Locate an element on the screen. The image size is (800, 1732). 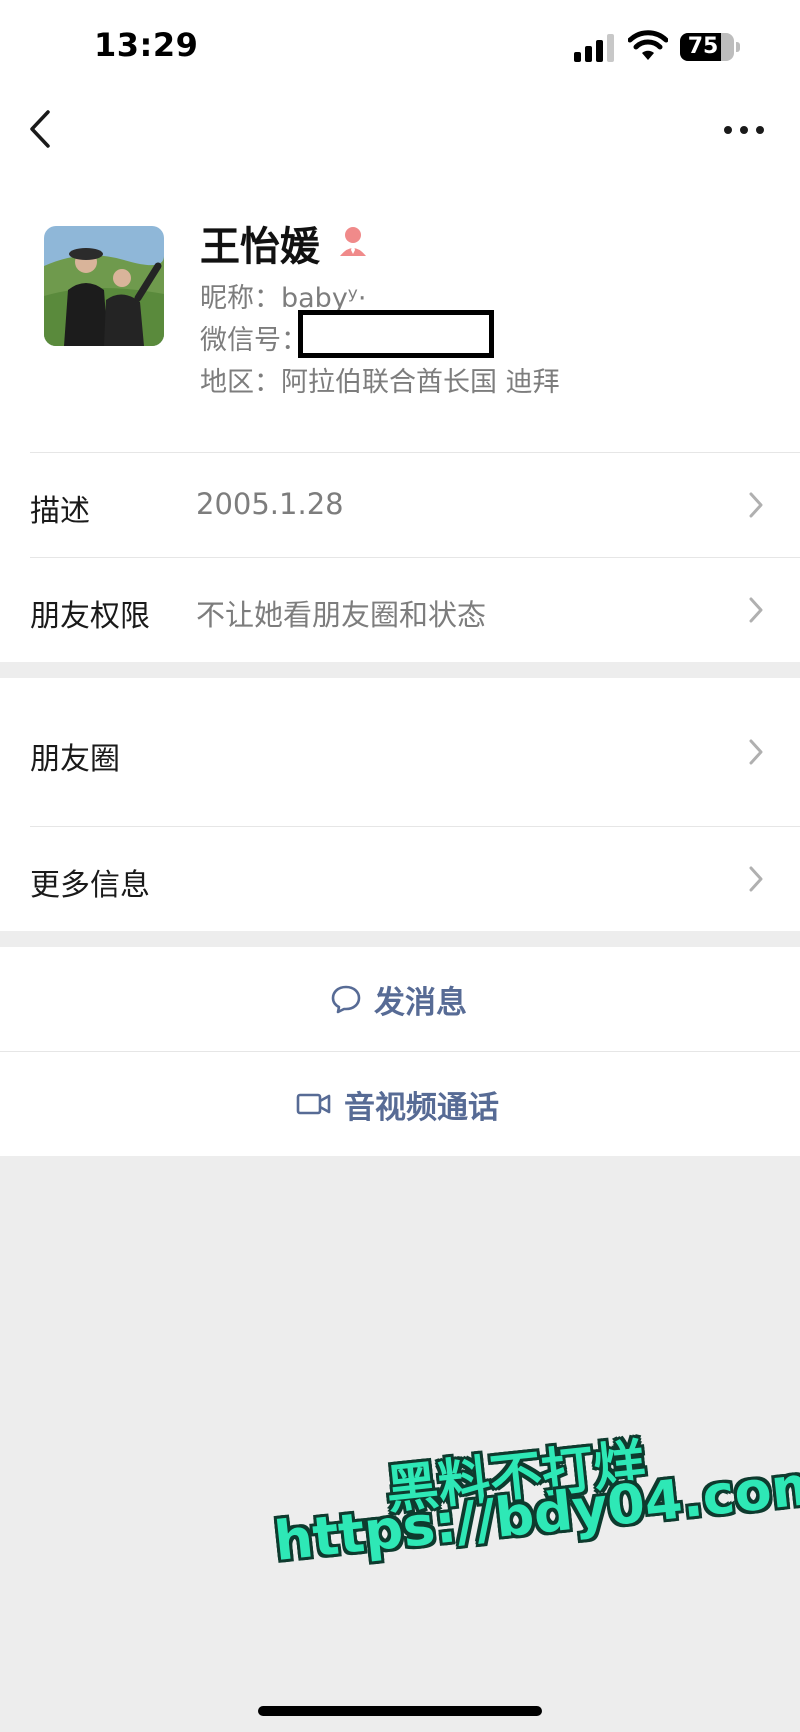
star-friend-icon is located at coordinates (353, 241).